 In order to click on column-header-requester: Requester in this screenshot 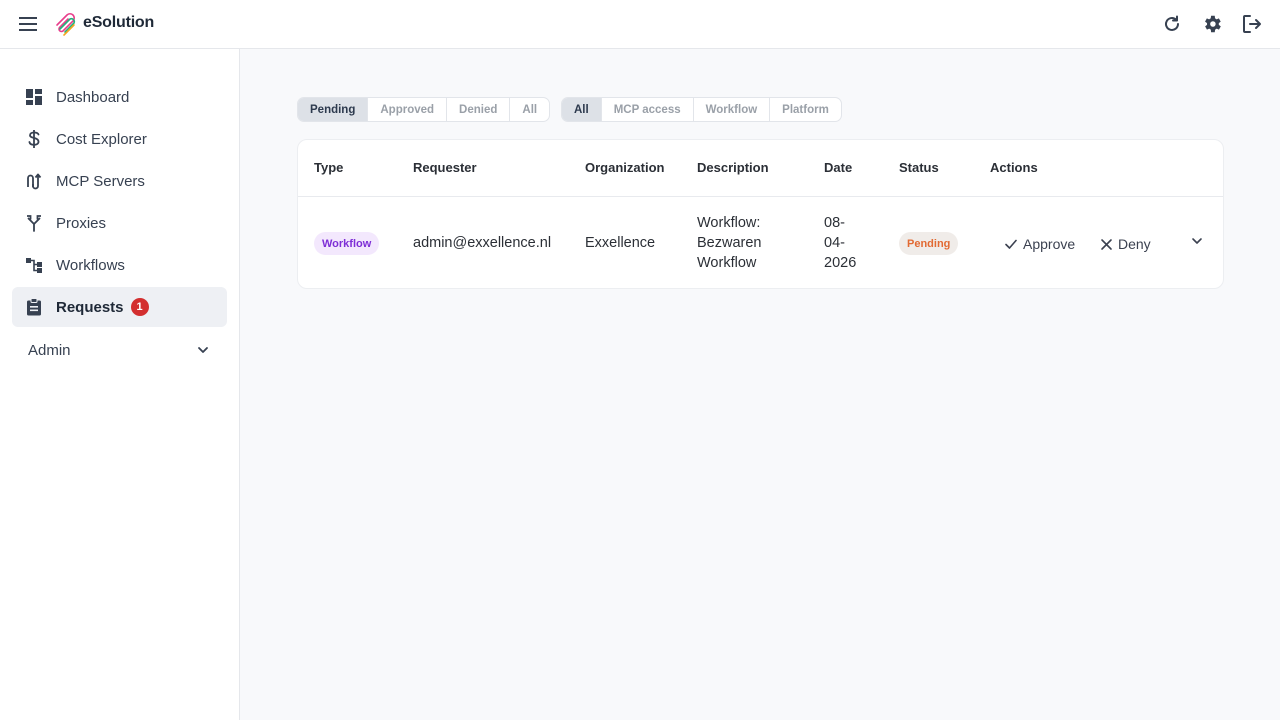, I will do `click(445, 167)`.